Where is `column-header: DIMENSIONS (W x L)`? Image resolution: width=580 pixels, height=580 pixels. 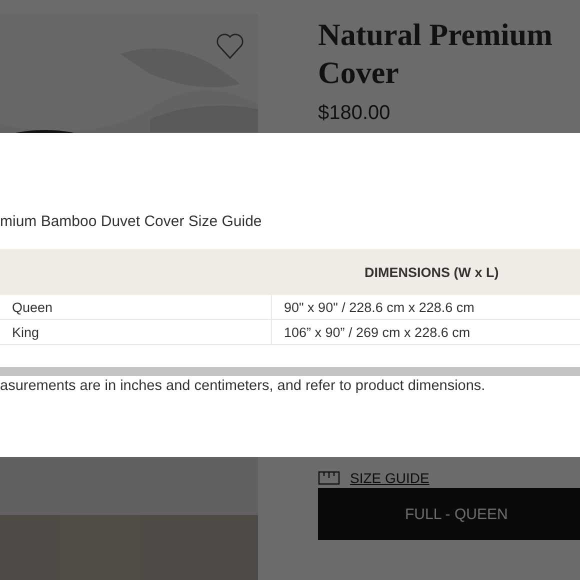 column-header: DIMENSIONS (W x L) is located at coordinates (426, 272).